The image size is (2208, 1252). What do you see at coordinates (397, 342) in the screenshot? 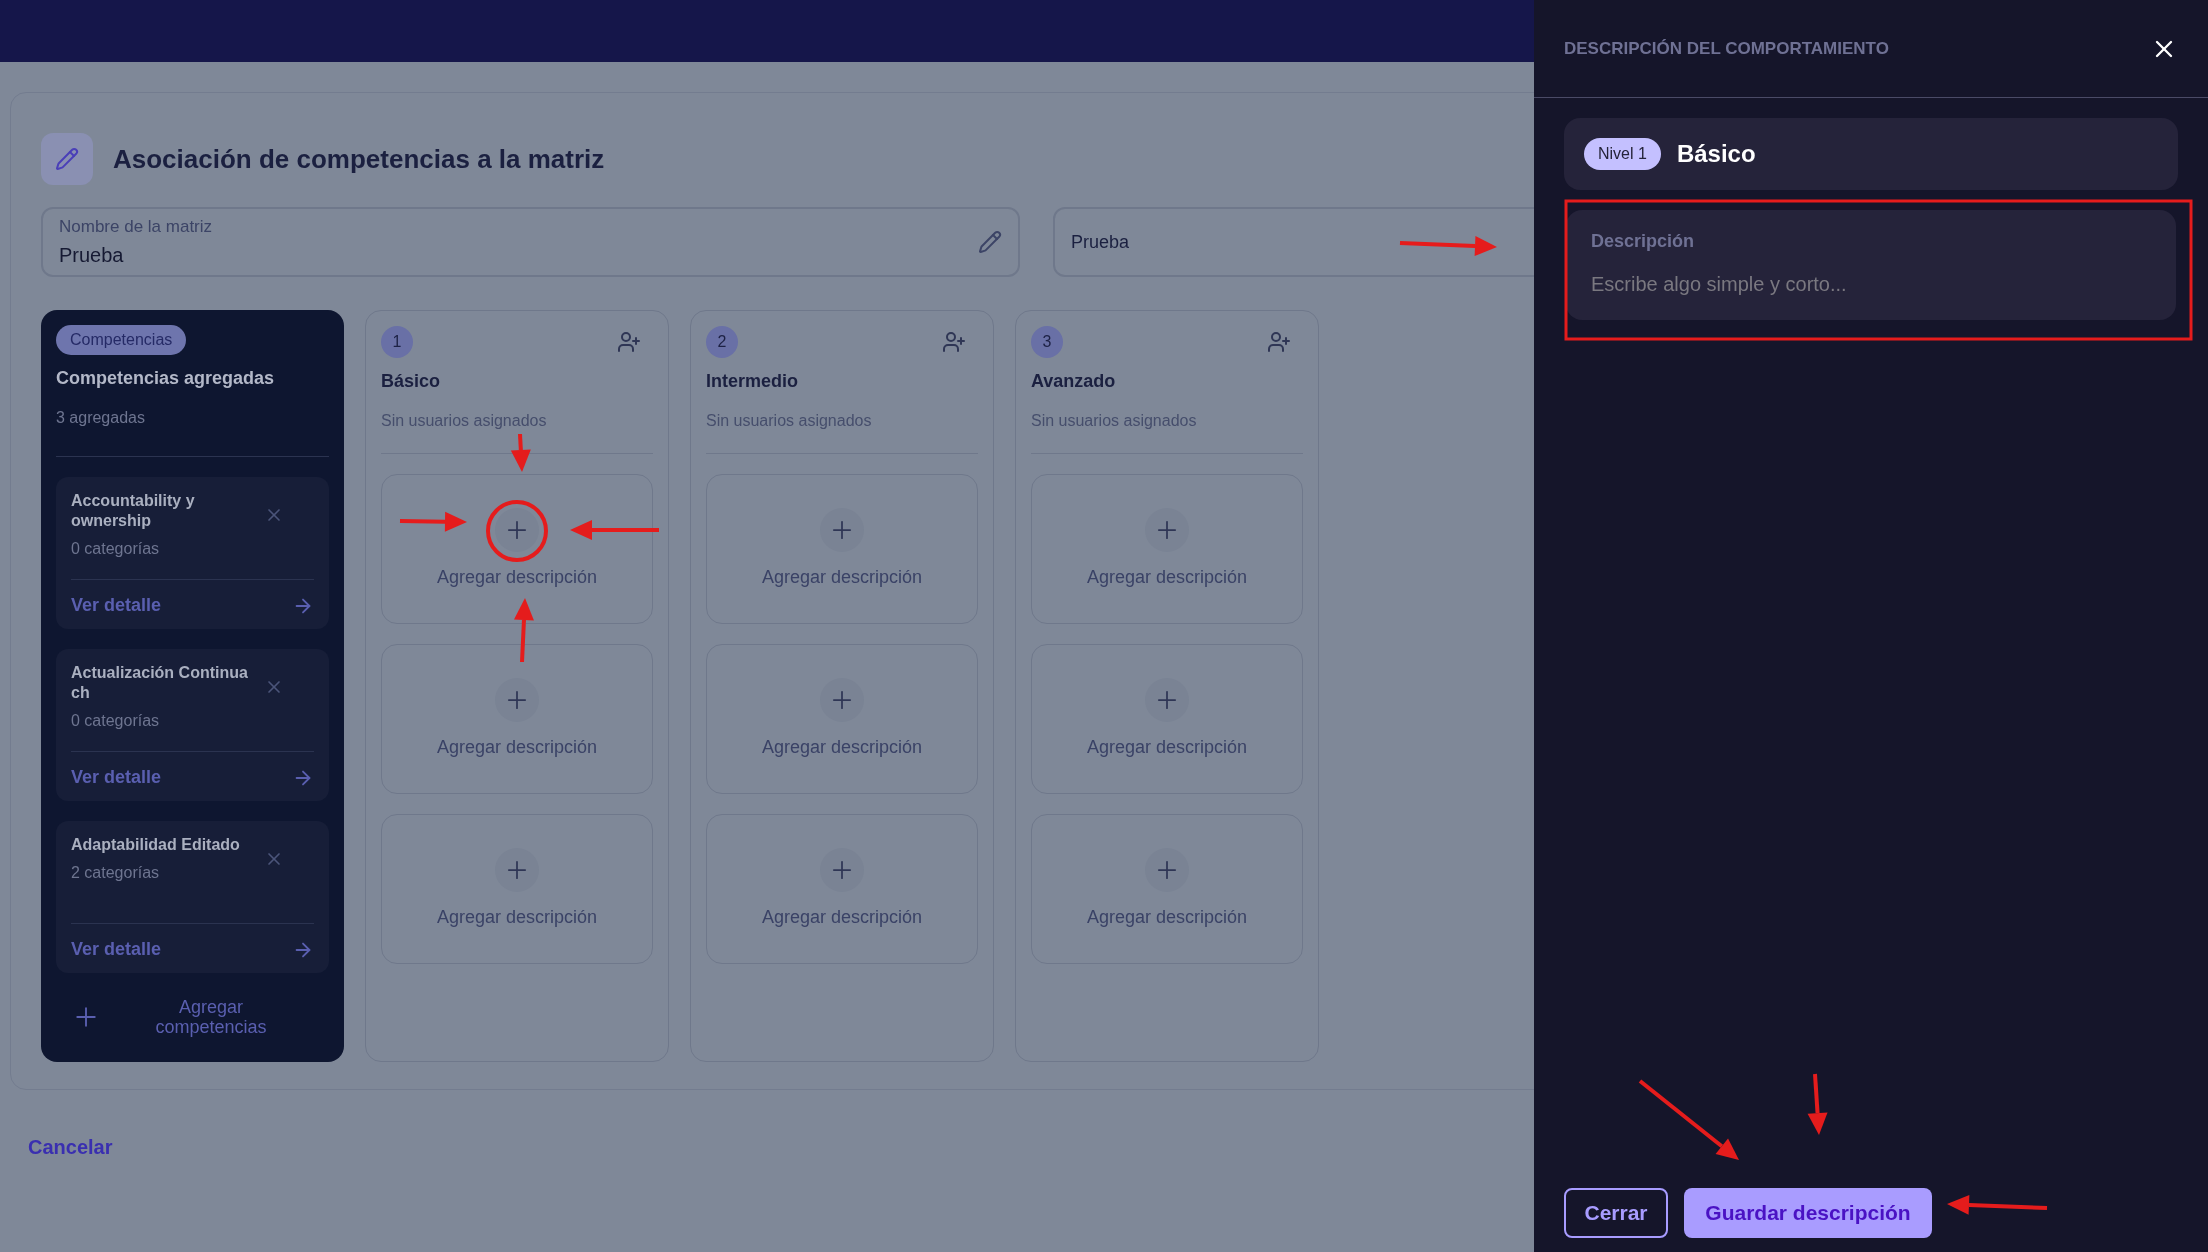
I see `level-number: 1` at bounding box center [397, 342].